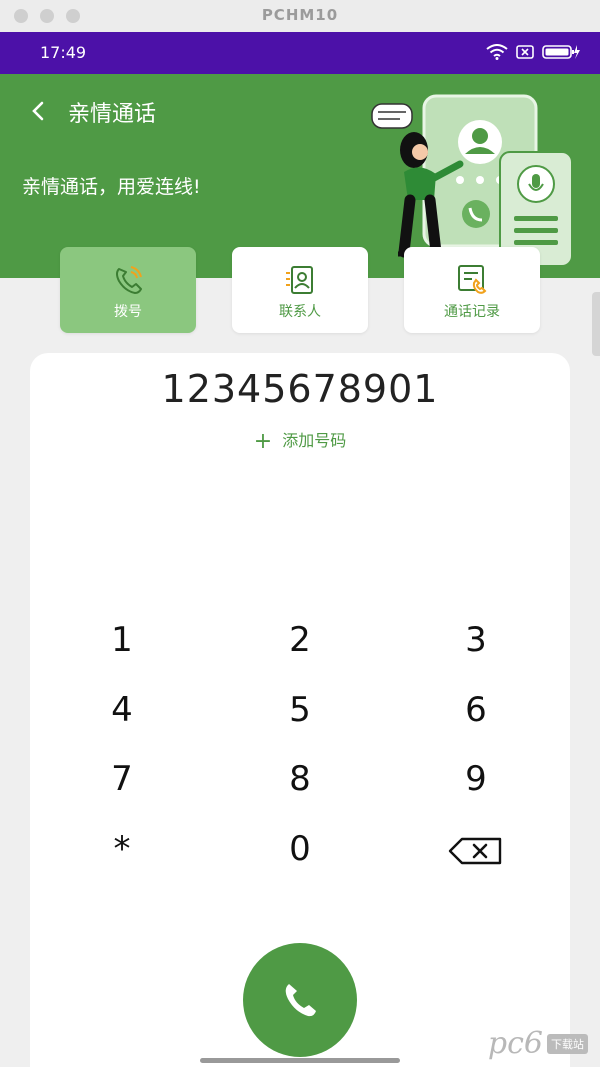 This screenshot has height=1067, width=600. I want to click on backspace-icon, so click(475, 850).